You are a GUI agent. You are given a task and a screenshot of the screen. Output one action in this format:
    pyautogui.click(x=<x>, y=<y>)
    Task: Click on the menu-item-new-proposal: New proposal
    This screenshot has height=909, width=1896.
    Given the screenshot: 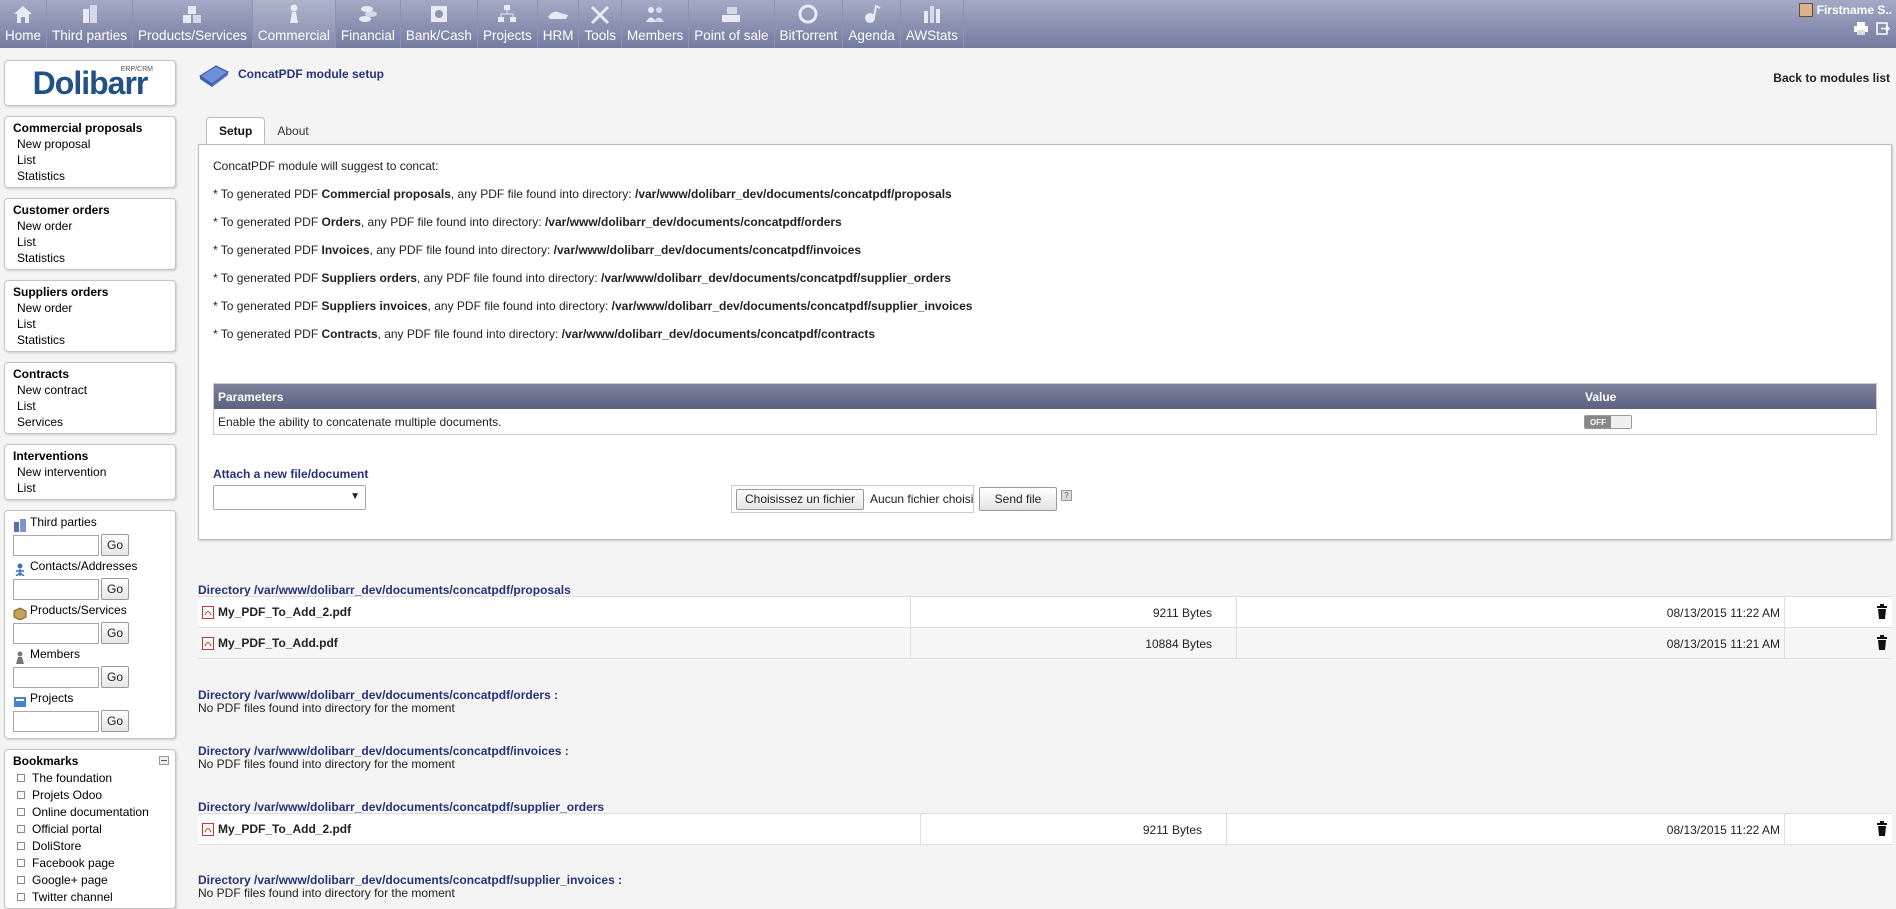 What is the action you would take?
    pyautogui.click(x=90, y=144)
    